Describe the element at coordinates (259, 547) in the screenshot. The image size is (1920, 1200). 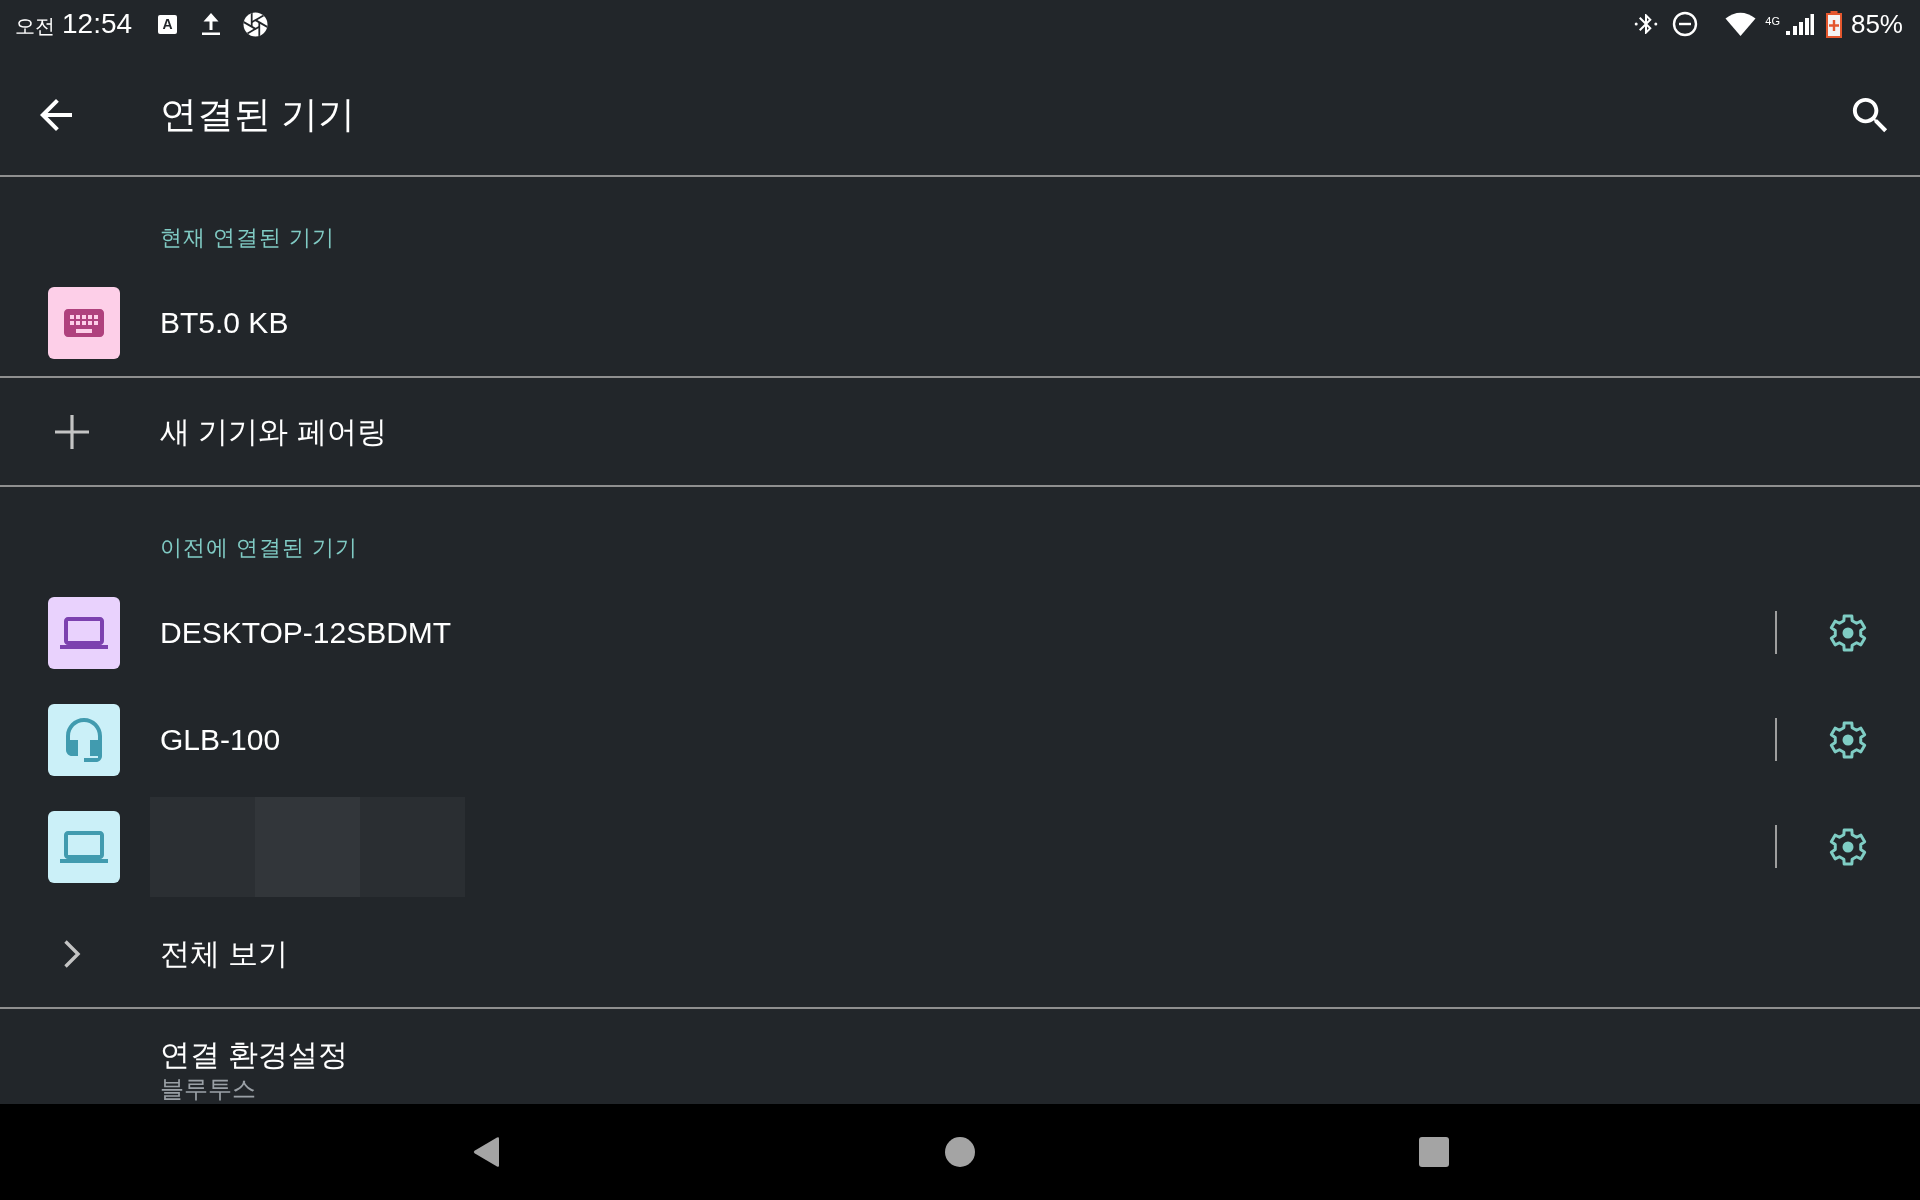
I see `section-header: 이전에 연결된 기기` at that location.